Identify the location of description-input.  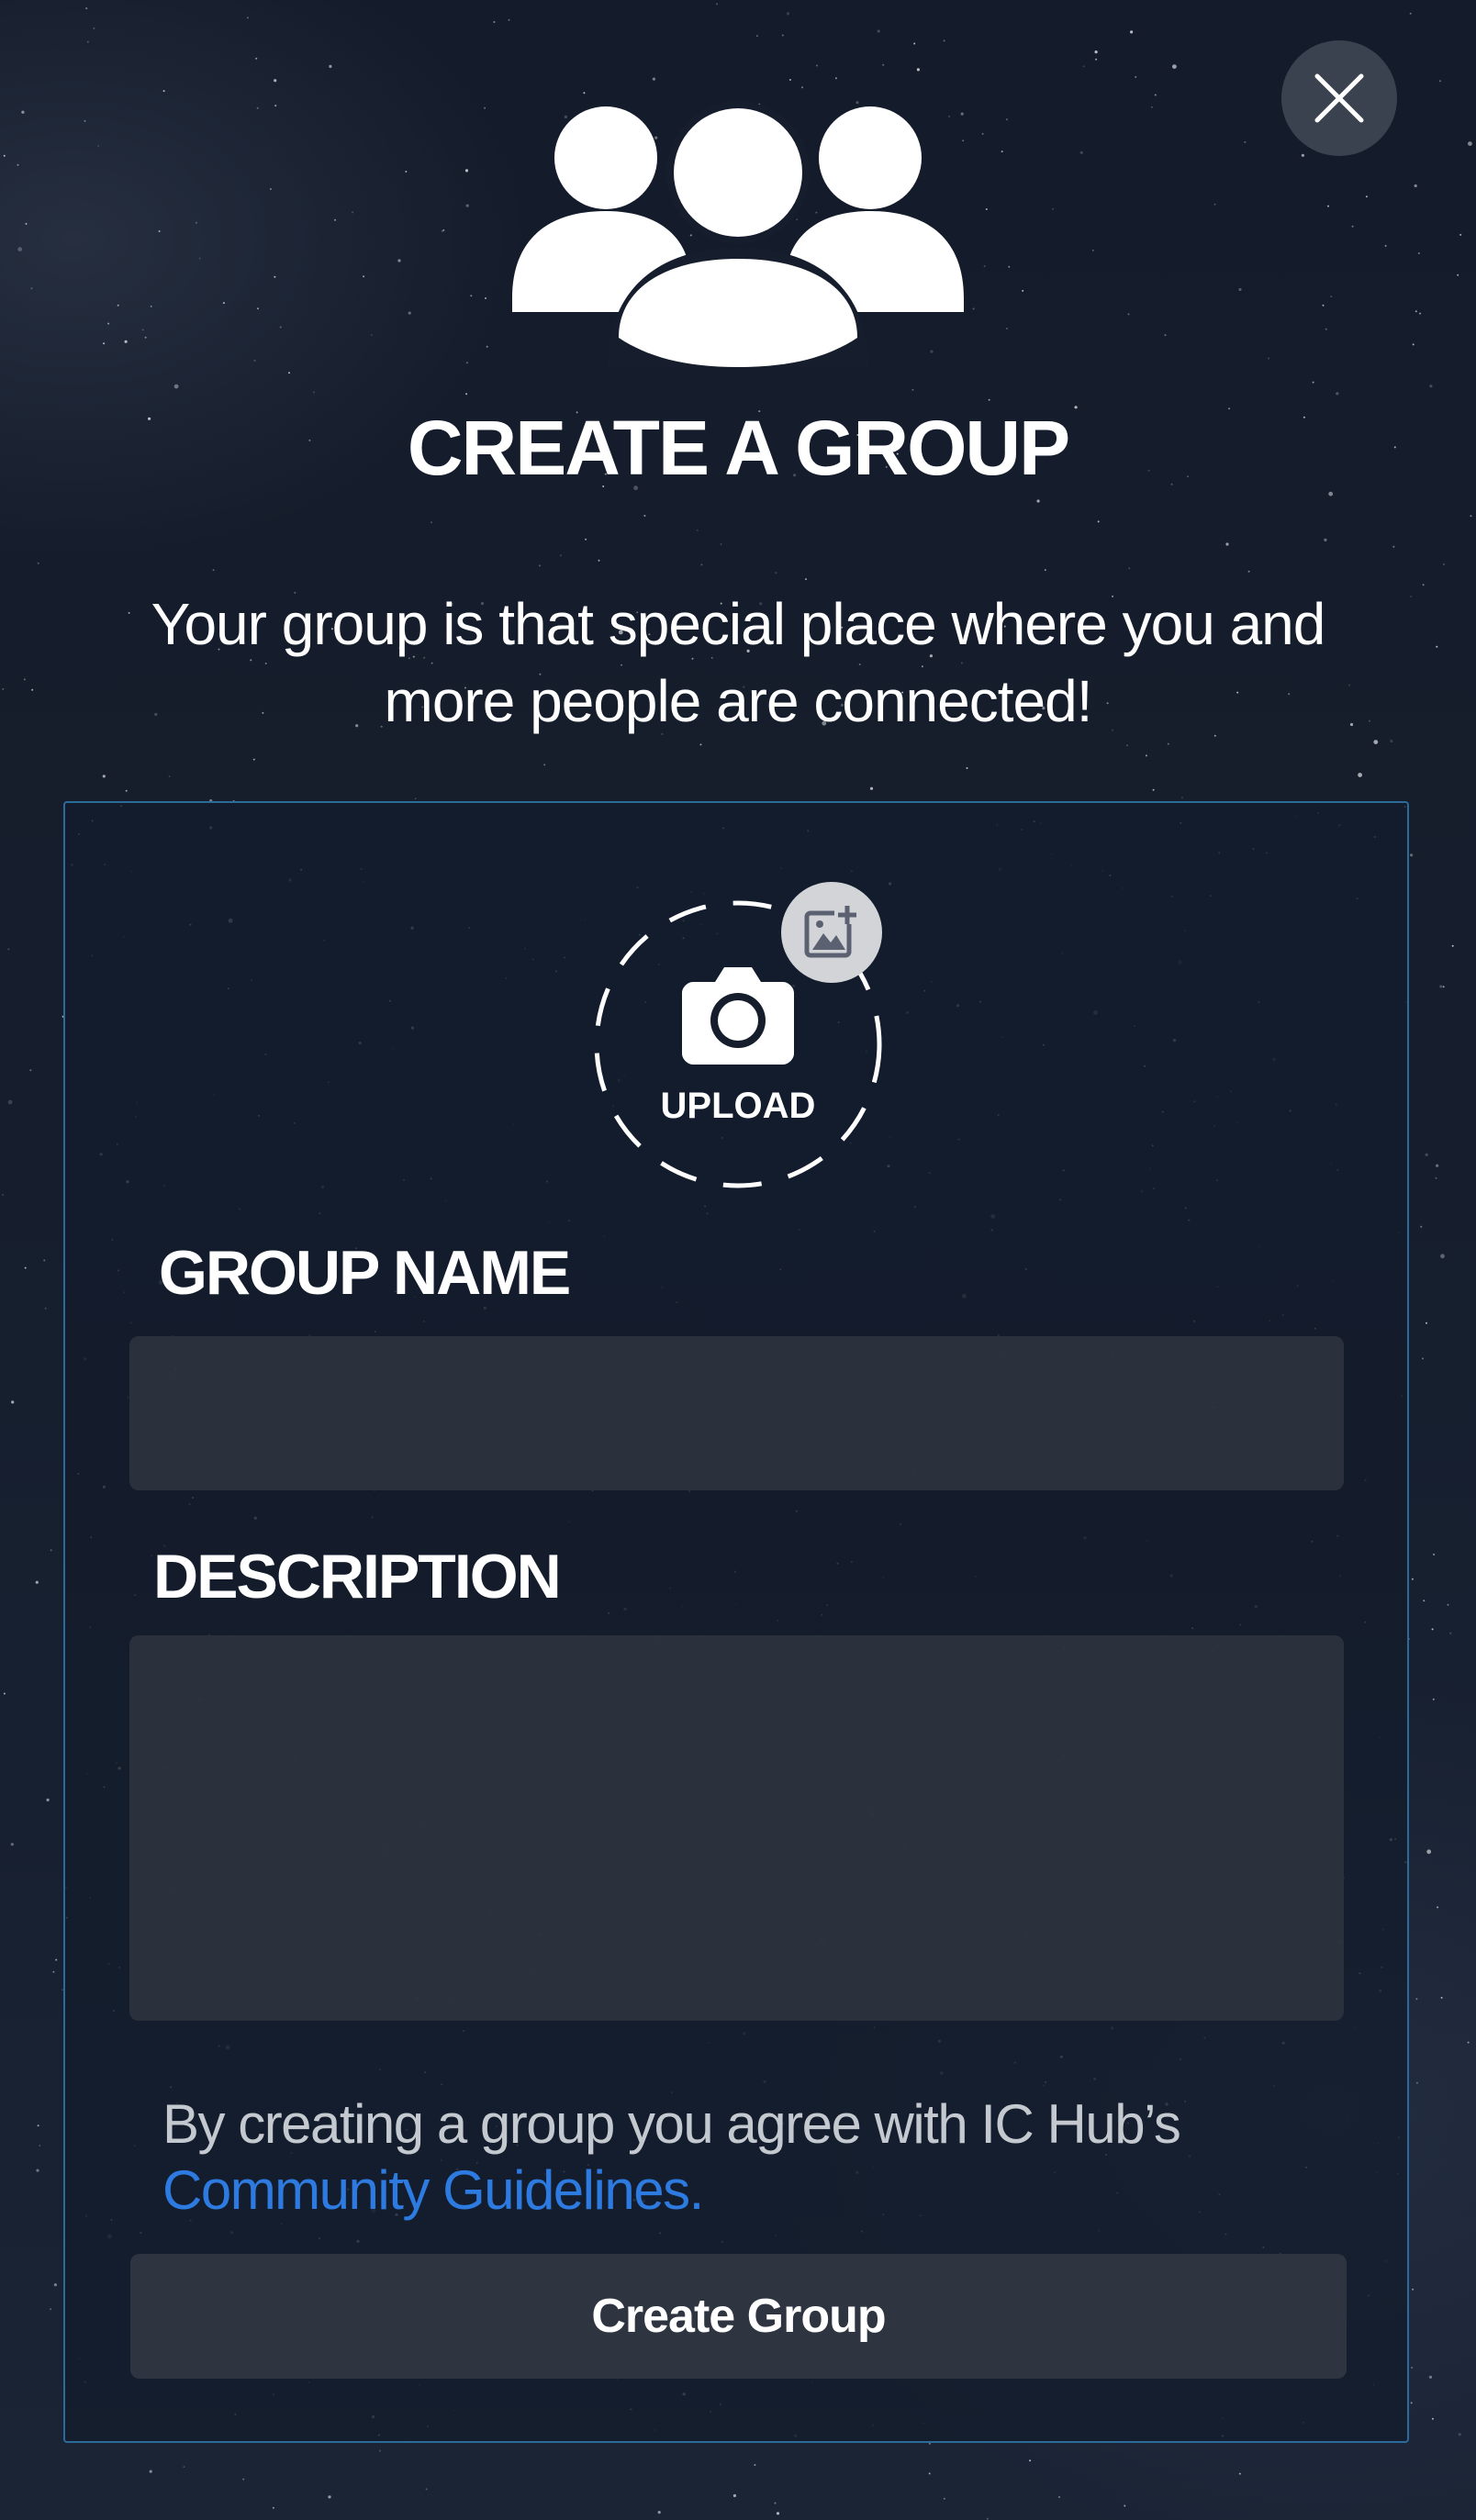
(736, 1828).